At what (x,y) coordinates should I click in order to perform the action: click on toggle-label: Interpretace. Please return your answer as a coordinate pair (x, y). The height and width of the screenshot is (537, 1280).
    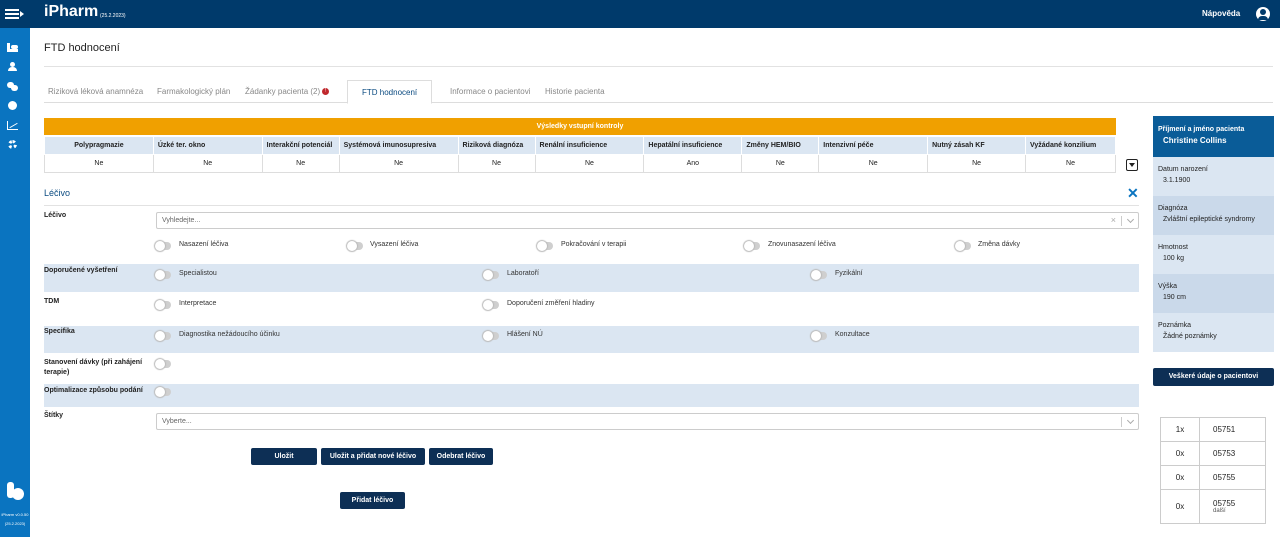
    Looking at the image, I should click on (198, 303).